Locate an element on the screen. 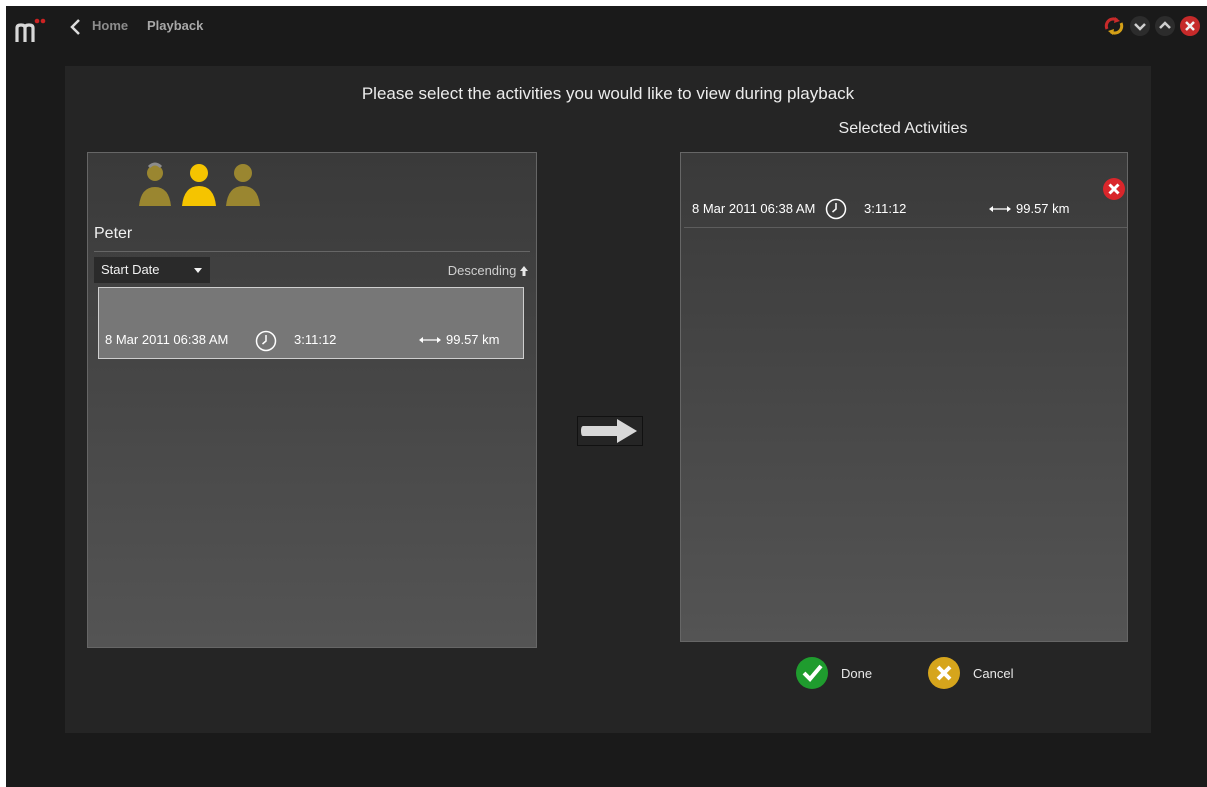  sort-order-toggle: Descending is located at coordinates (488, 270).